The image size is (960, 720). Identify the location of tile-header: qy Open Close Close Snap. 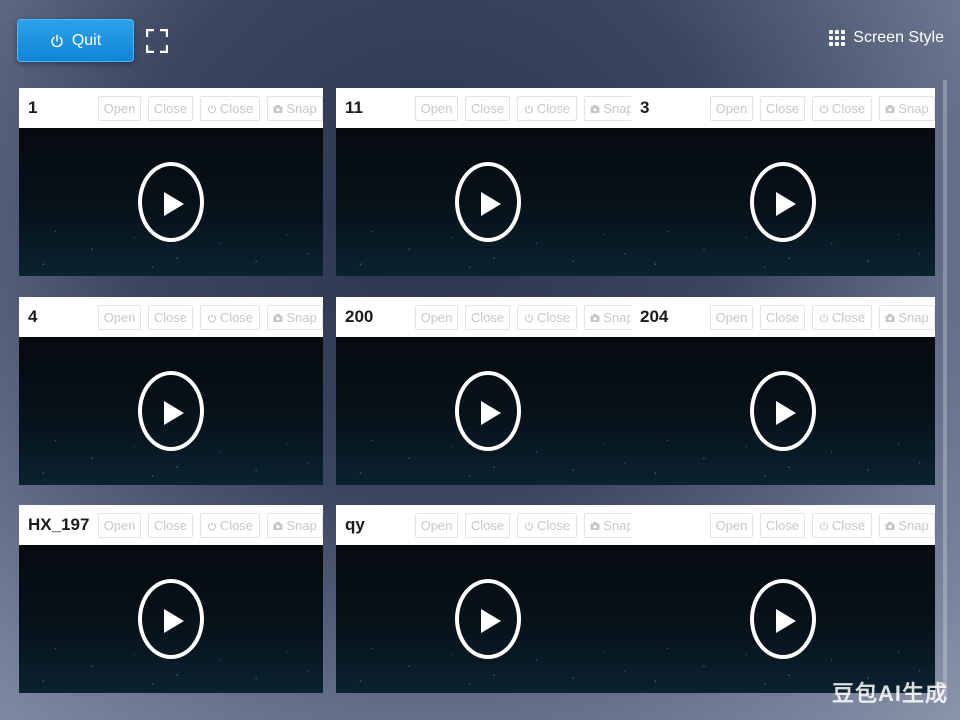
(488, 525).